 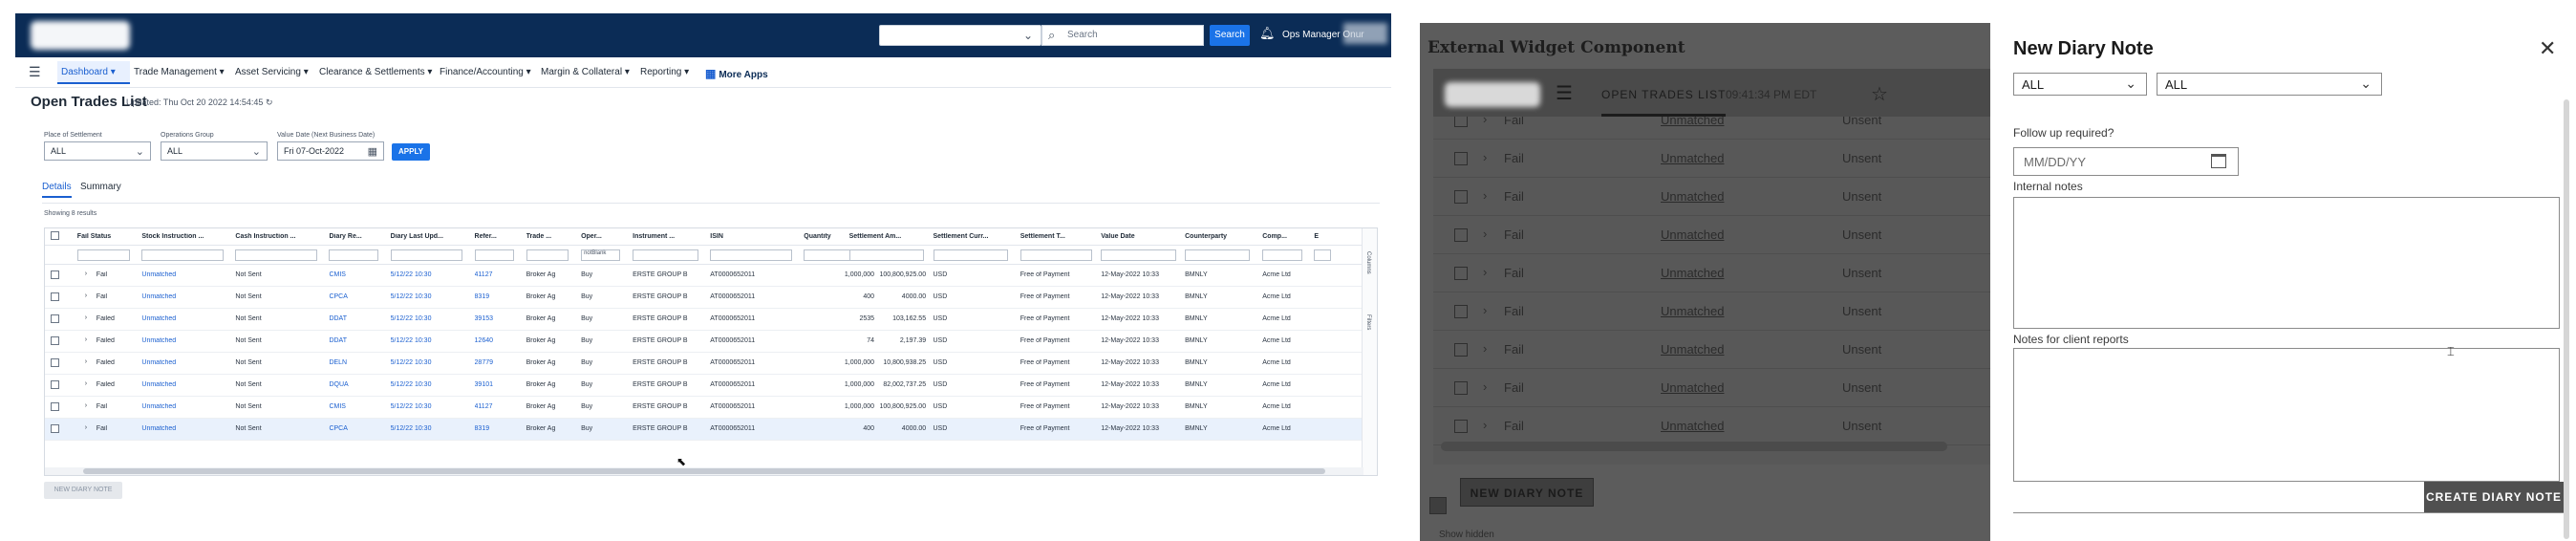 I want to click on user-avatar, so click(x=1365, y=33).